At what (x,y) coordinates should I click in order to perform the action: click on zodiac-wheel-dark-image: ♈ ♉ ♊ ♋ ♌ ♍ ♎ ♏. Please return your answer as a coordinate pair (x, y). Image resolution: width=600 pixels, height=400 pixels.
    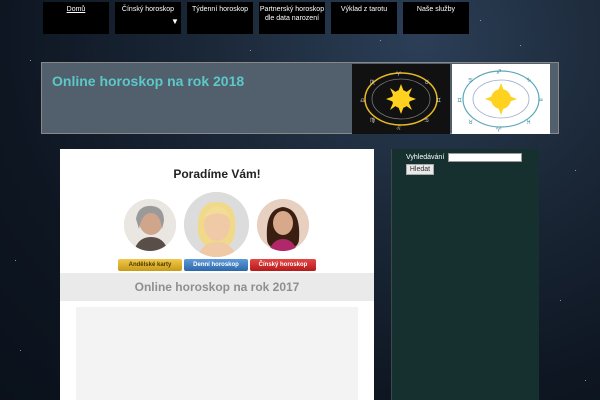
    Looking at the image, I should click on (401, 99).